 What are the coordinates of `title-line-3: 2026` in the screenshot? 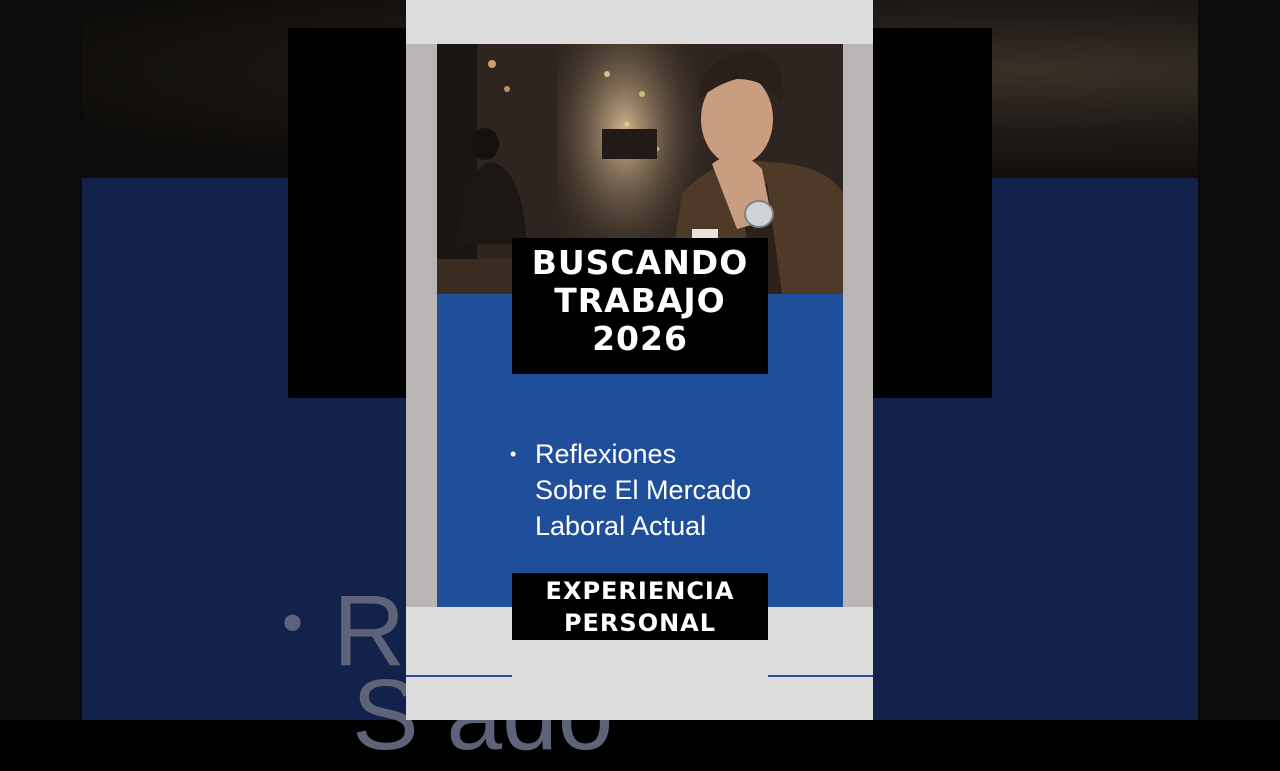 It's located at (640, 338).